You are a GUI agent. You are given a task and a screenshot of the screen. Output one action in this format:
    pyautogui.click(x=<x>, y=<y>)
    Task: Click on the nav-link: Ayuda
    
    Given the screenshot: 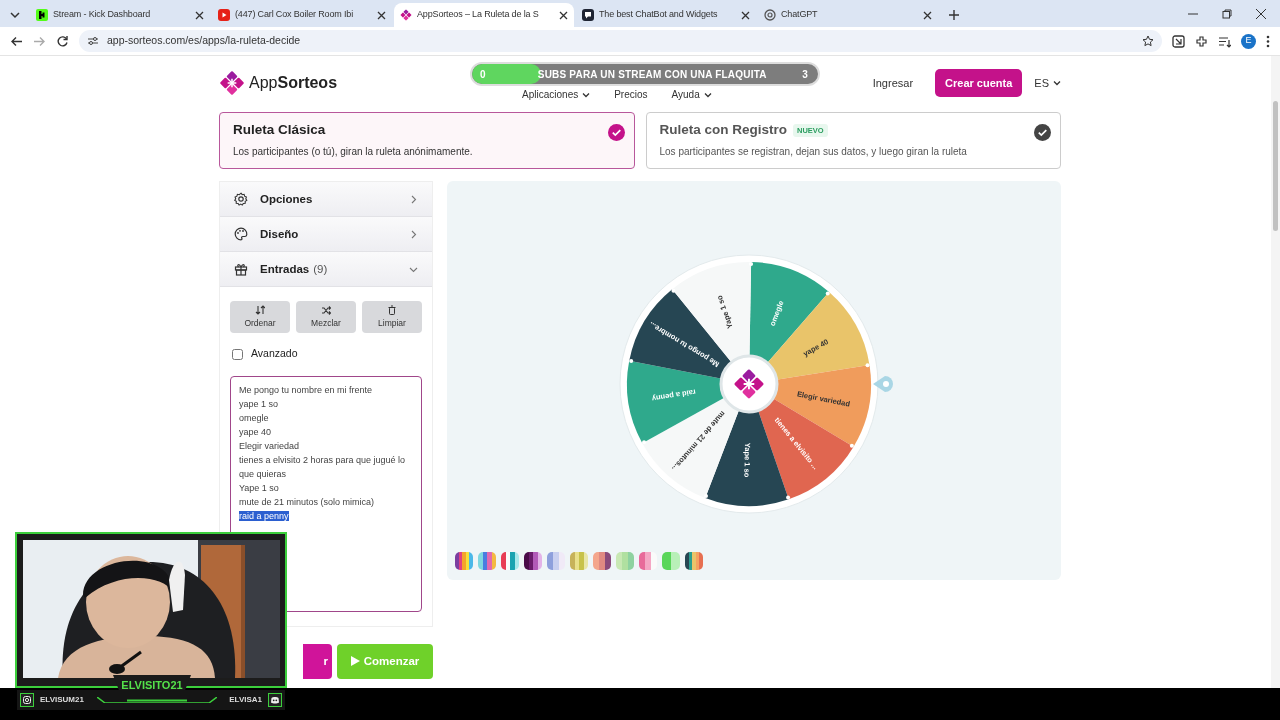 What is the action you would take?
    pyautogui.click(x=691, y=94)
    